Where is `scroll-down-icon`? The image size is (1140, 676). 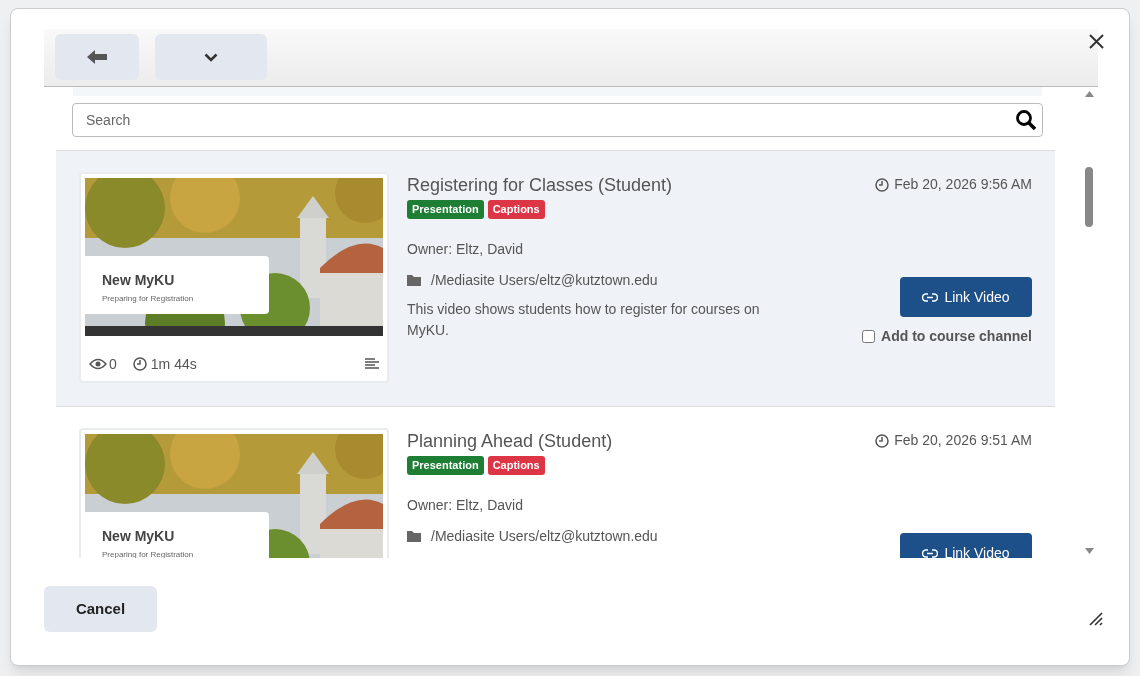
scroll-down-icon is located at coordinates (1089, 551).